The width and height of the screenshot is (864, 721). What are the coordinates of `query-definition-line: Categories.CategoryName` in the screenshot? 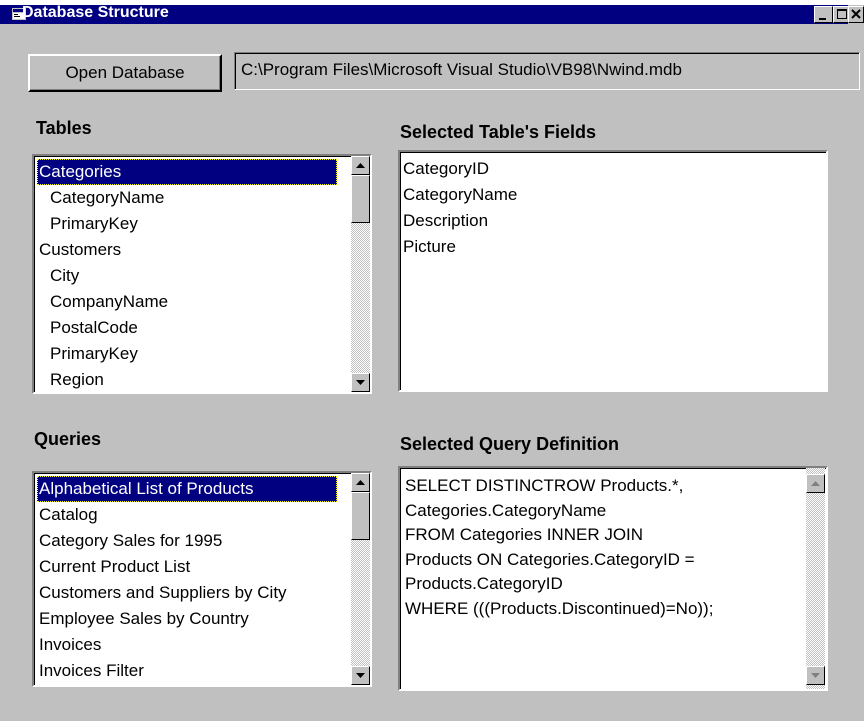 It's located at (506, 510).